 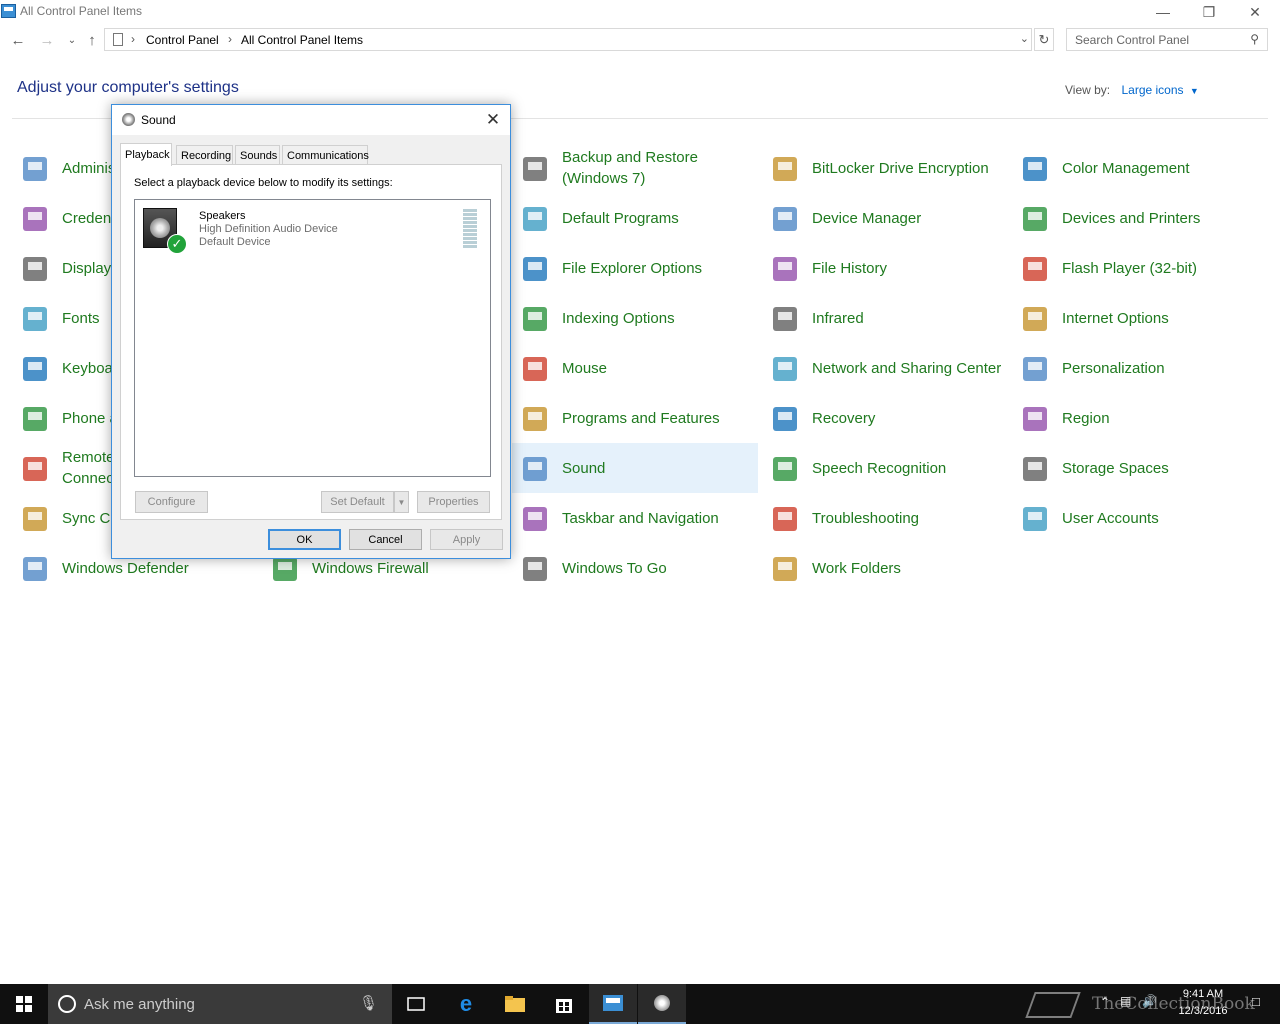 What do you see at coordinates (1194, 91) in the screenshot?
I see `caret-down-icon: ▼` at bounding box center [1194, 91].